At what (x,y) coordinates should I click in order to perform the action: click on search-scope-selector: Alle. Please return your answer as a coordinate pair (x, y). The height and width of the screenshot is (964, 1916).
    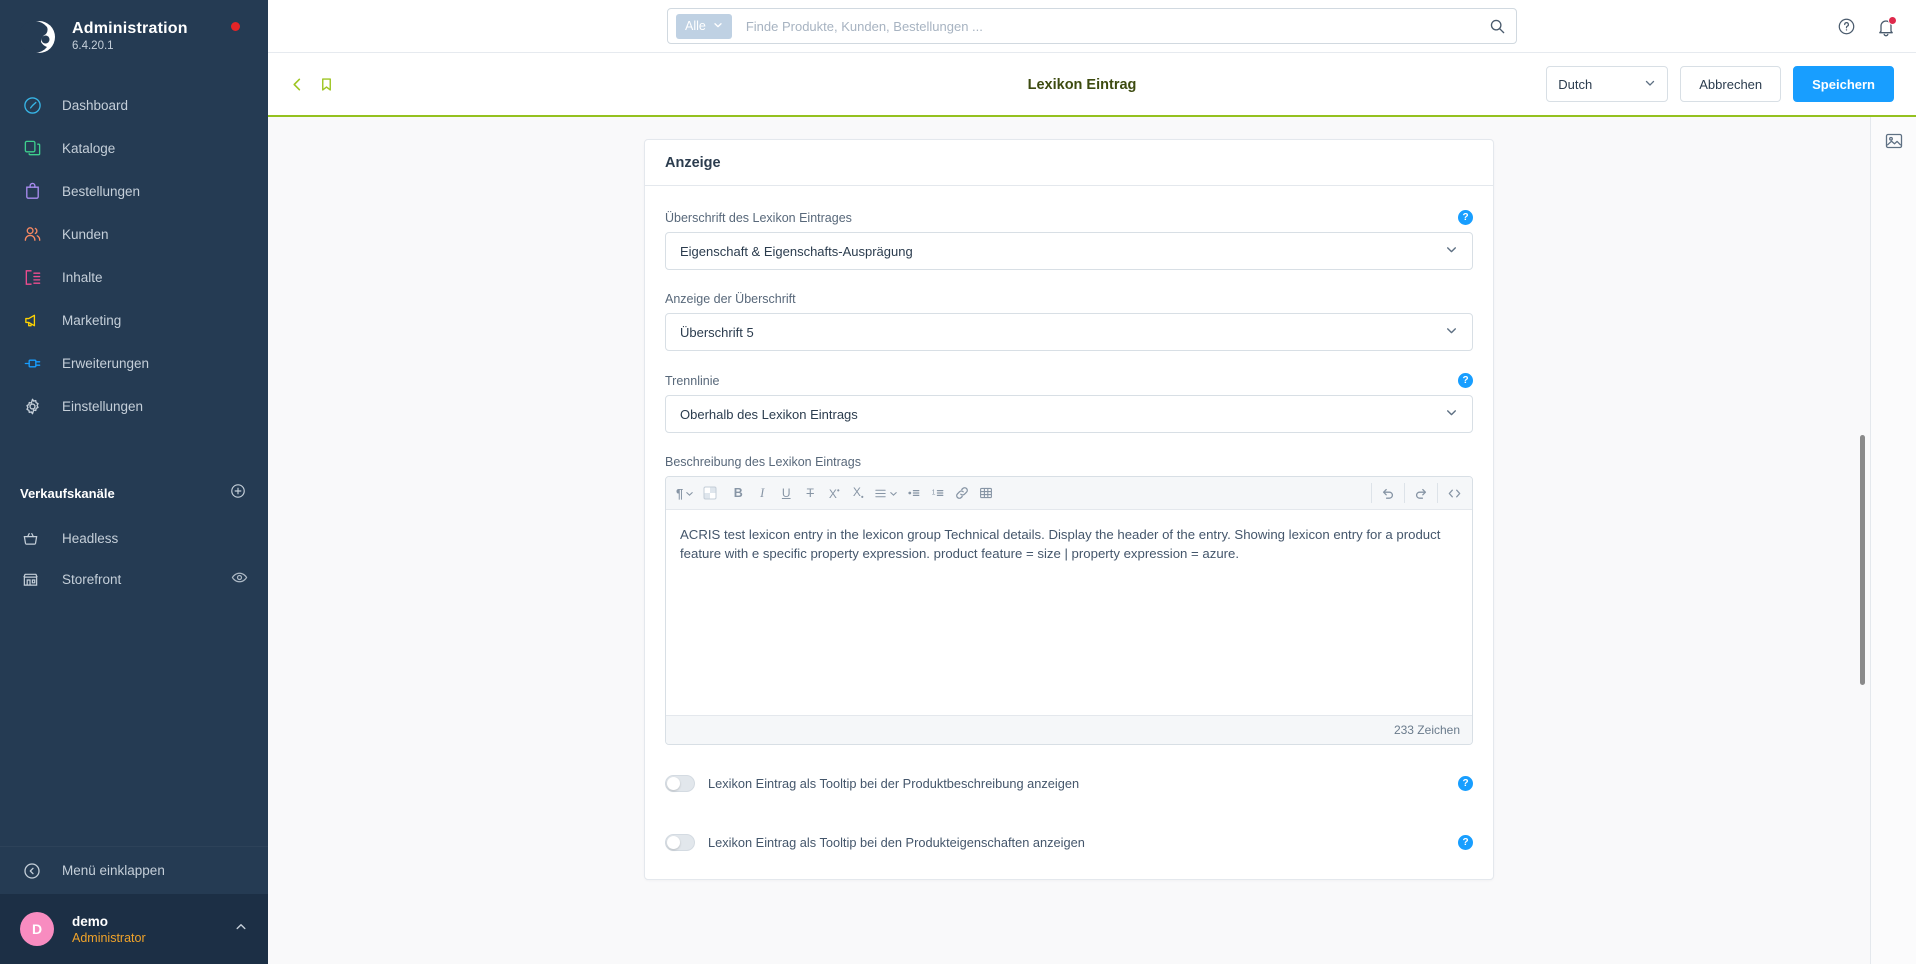
    Looking at the image, I should click on (704, 26).